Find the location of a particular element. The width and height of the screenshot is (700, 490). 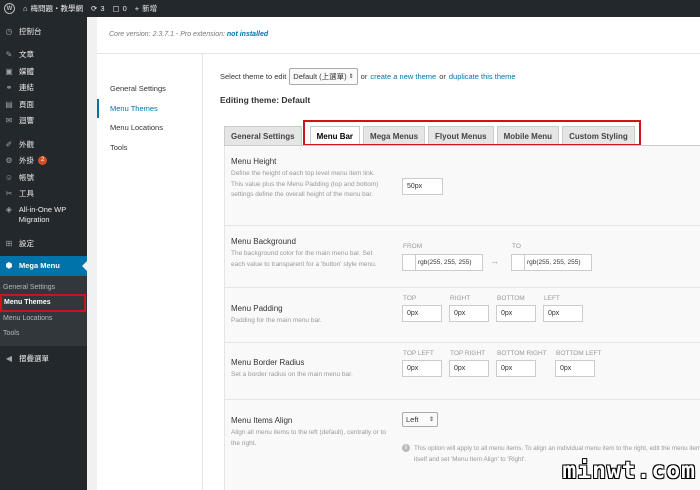

sidebar-item-media: ▣ 媒體 is located at coordinates (43, 71).